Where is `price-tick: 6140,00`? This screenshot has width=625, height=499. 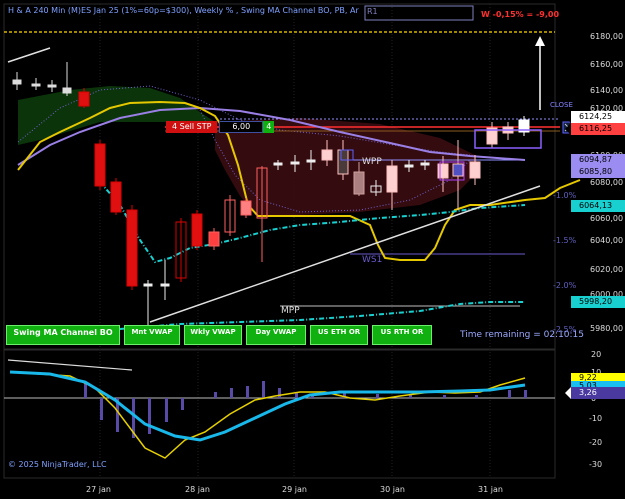
price-tick: 6140,00 is located at coordinates (607, 90).